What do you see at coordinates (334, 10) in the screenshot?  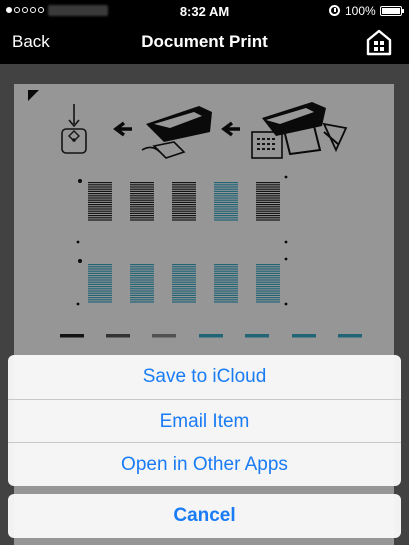 I see `alarm-icon` at bounding box center [334, 10].